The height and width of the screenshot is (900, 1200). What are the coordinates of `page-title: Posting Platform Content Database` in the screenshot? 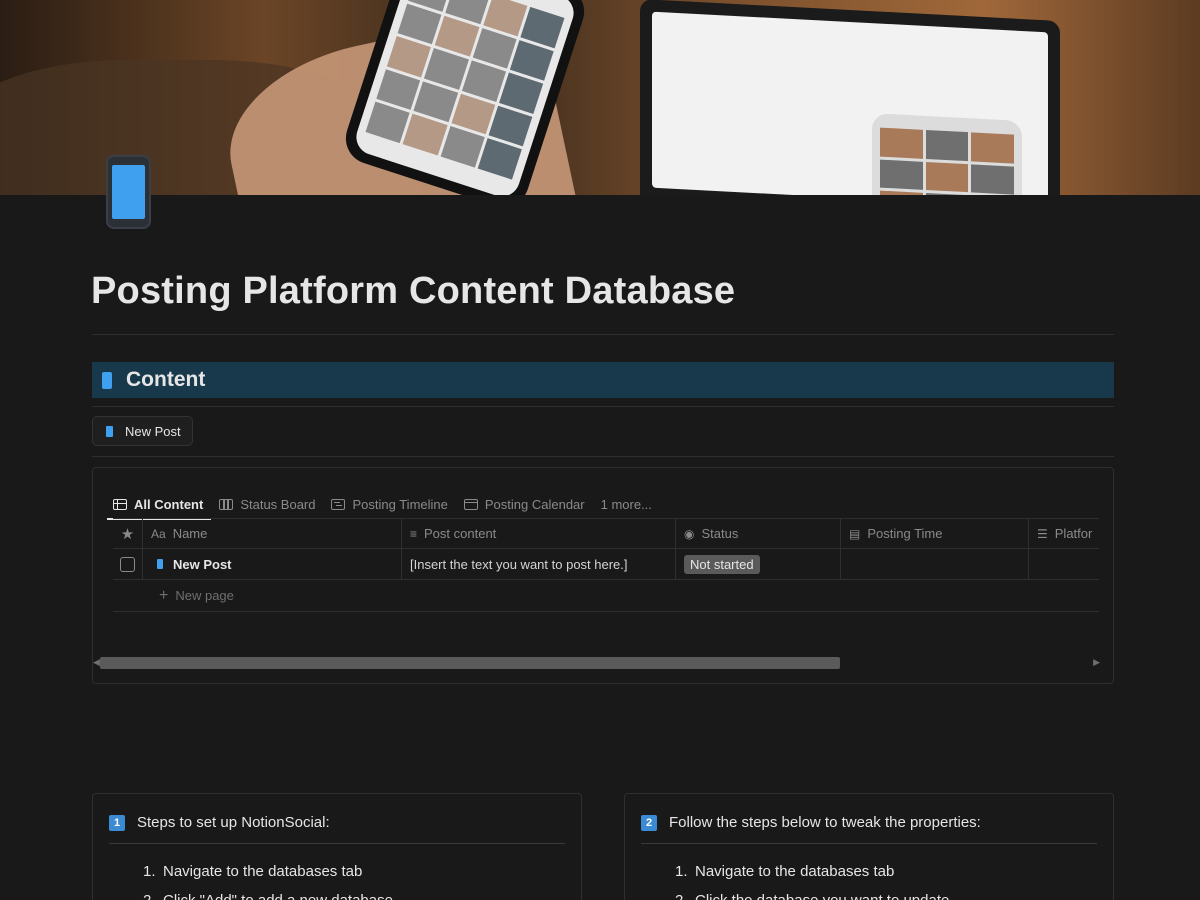 It's located at (413, 291).